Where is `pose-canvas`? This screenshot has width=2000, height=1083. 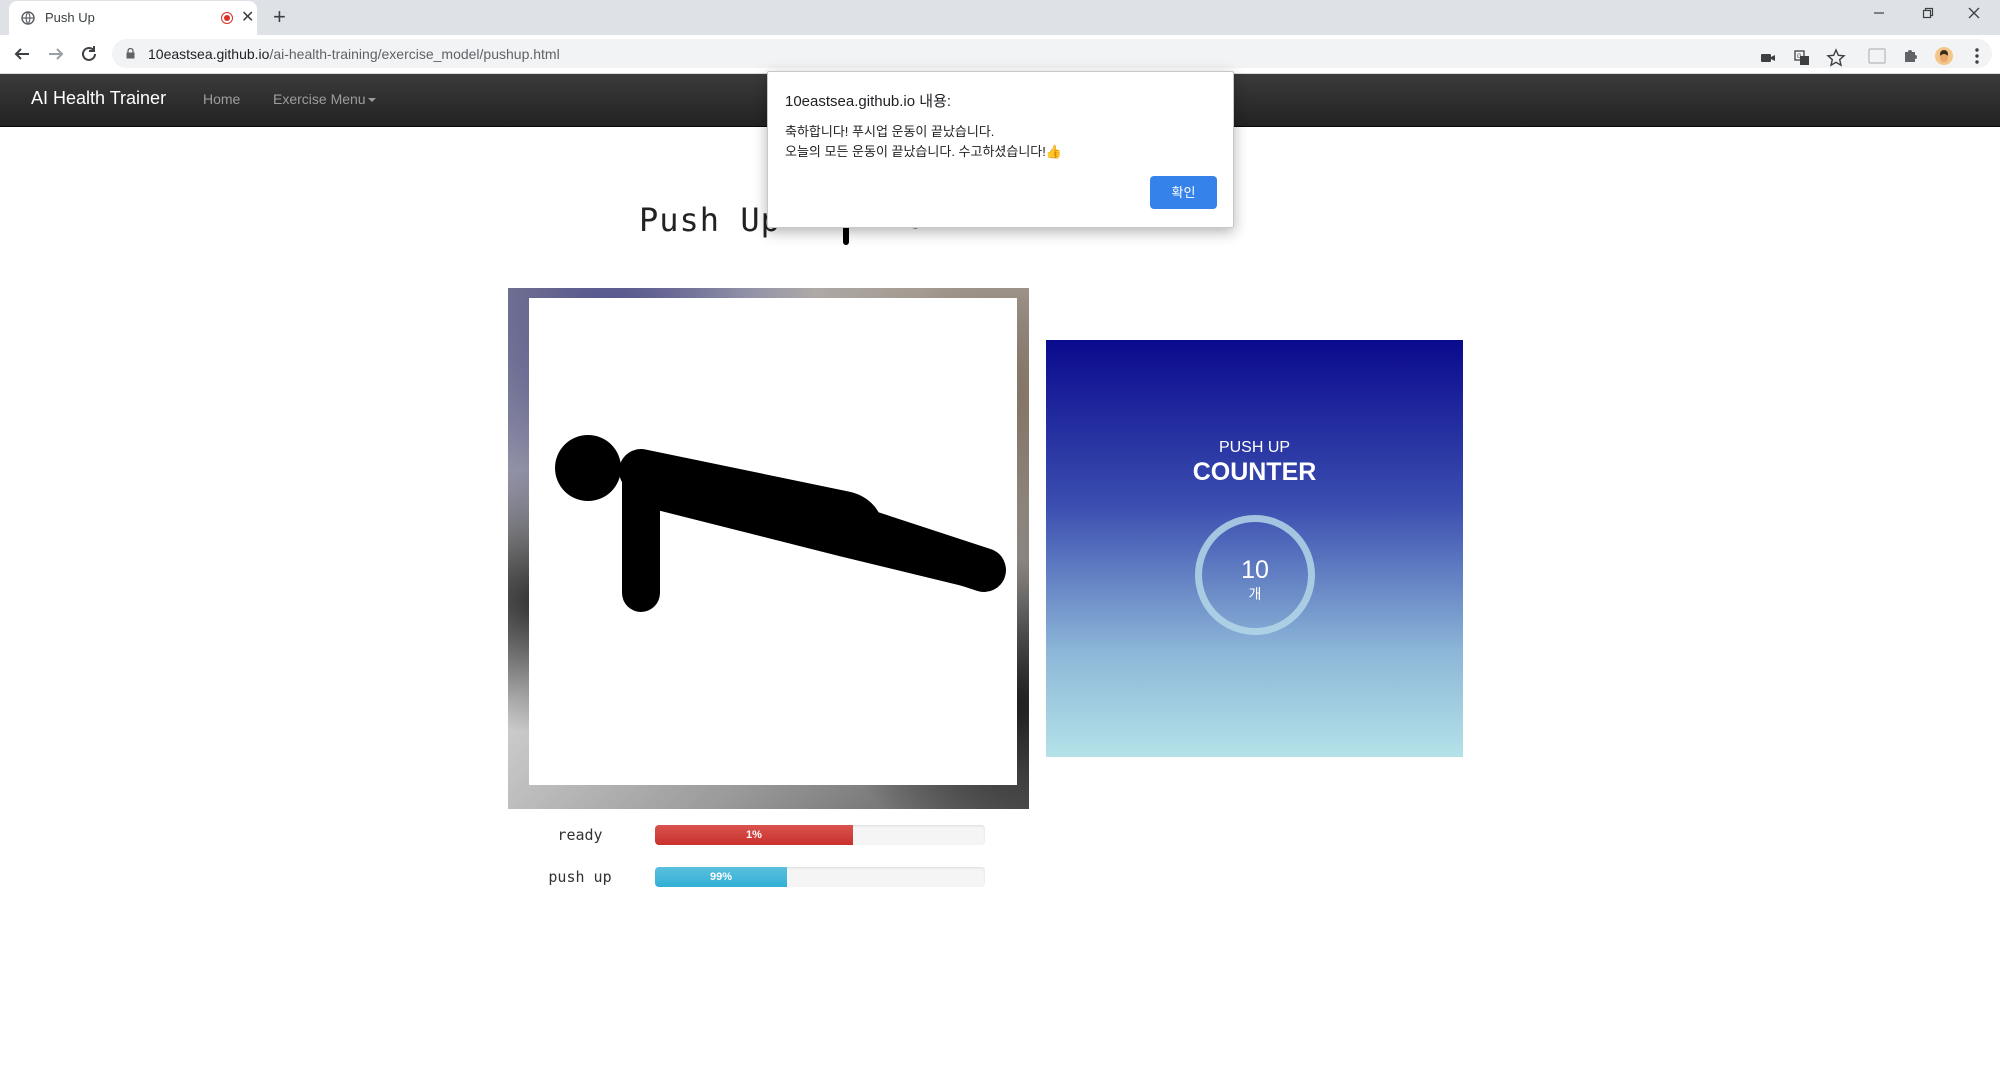
pose-canvas is located at coordinates (773, 541).